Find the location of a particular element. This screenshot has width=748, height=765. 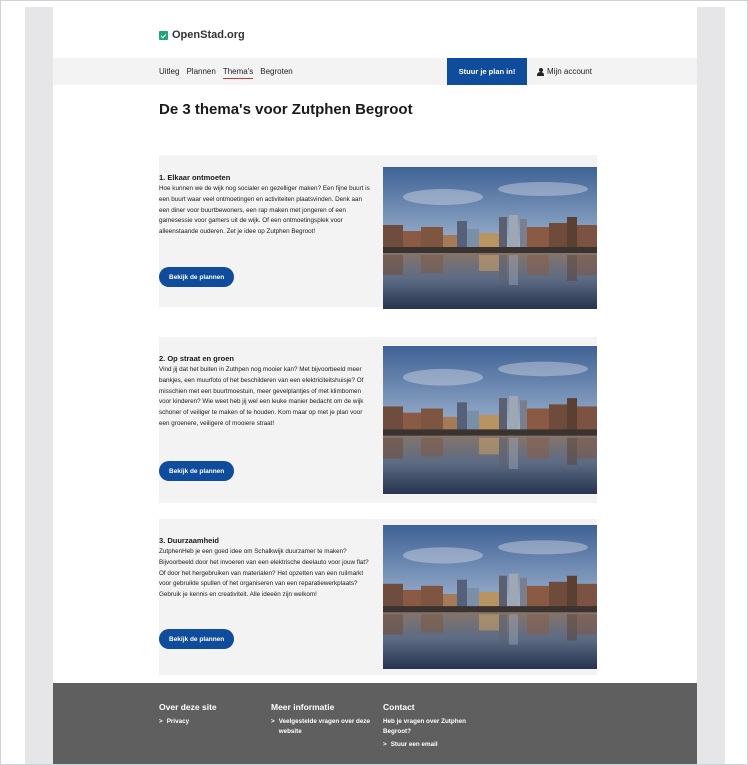

theme-title: 3. Duurzaamheid is located at coordinates (189, 540).